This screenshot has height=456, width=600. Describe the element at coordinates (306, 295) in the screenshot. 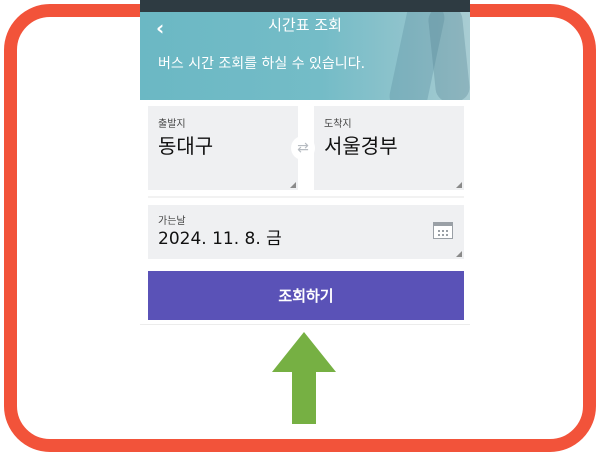

I see `search-button: 조회하기` at that location.